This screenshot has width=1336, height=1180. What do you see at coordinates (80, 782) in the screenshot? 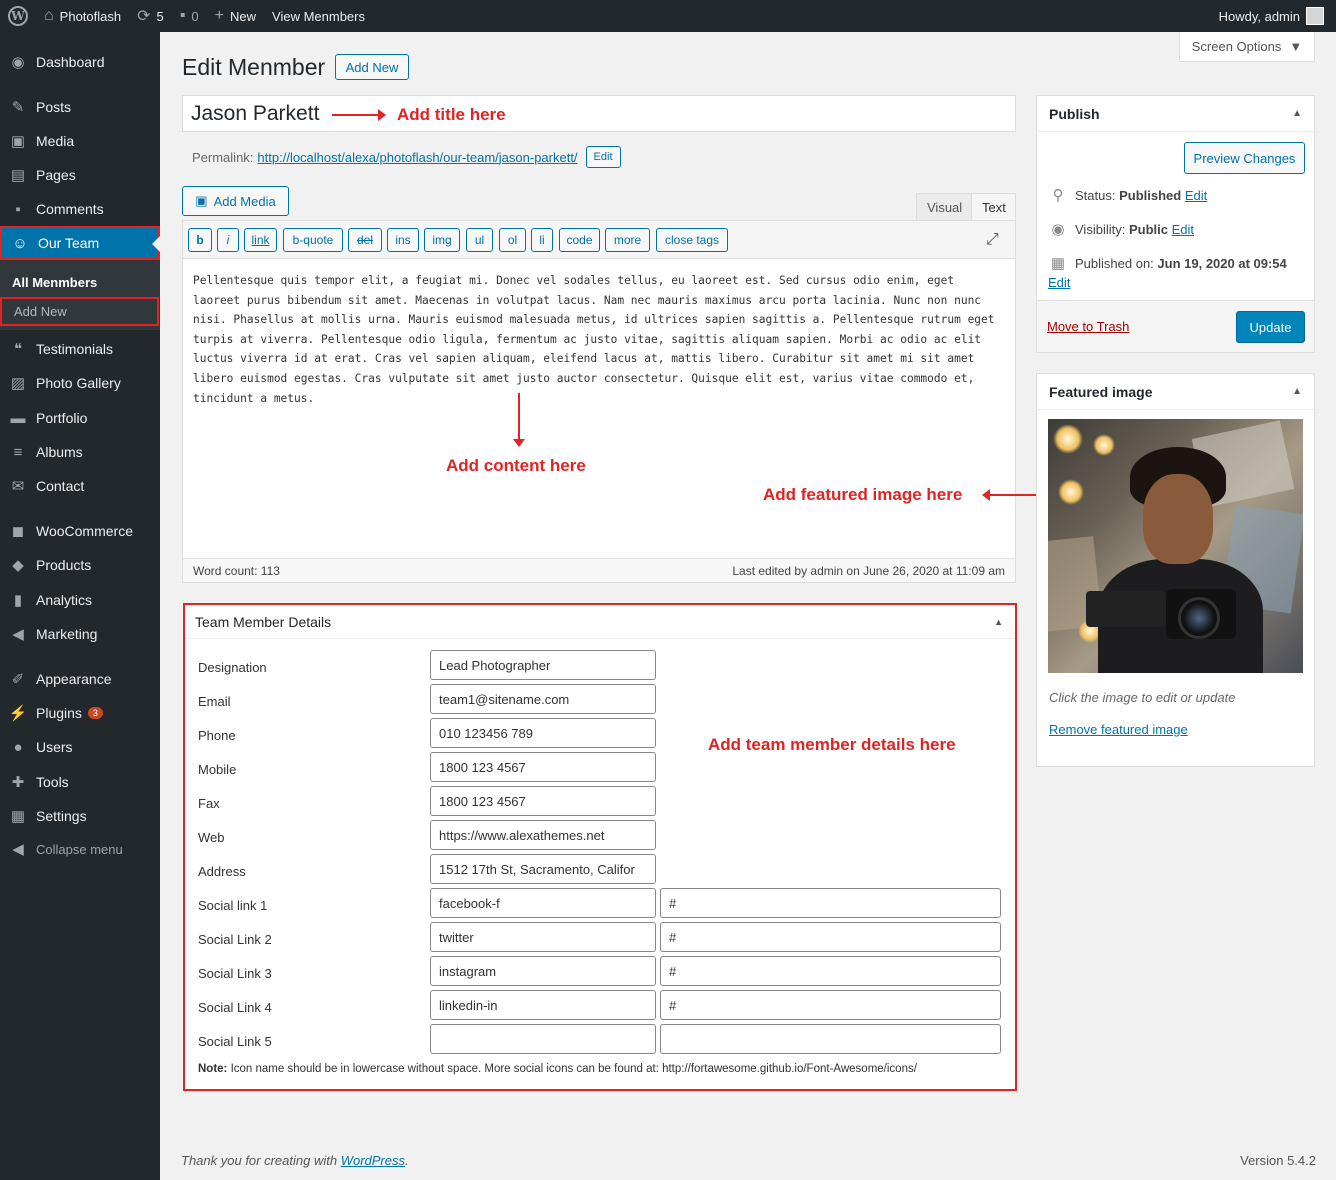
I see `sidebar-item-tools: ✚ Tools` at bounding box center [80, 782].